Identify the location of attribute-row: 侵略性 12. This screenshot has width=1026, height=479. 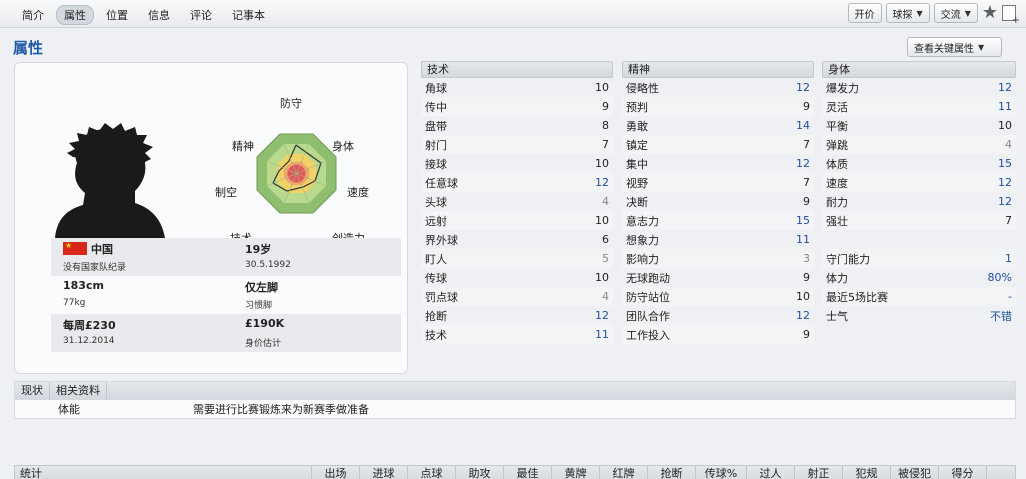
(718, 87).